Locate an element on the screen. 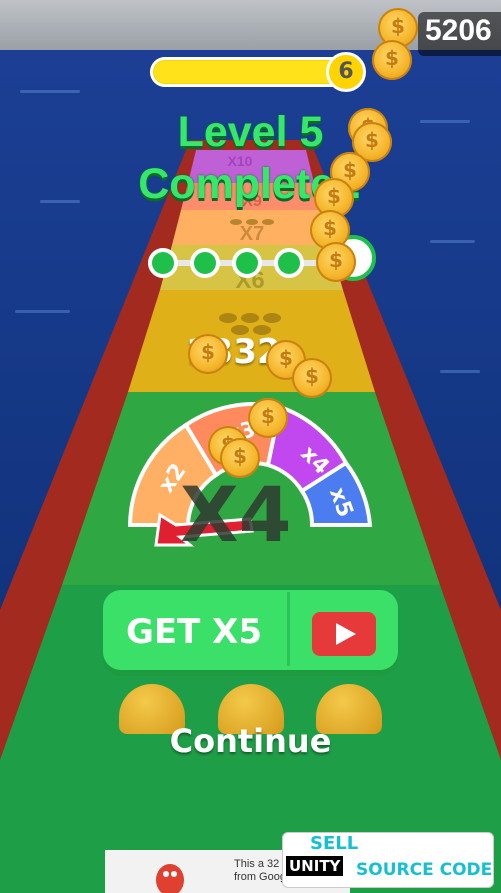 This screenshot has height=893, width=501. title-line-2: Complete!! is located at coordinates (250, 184).